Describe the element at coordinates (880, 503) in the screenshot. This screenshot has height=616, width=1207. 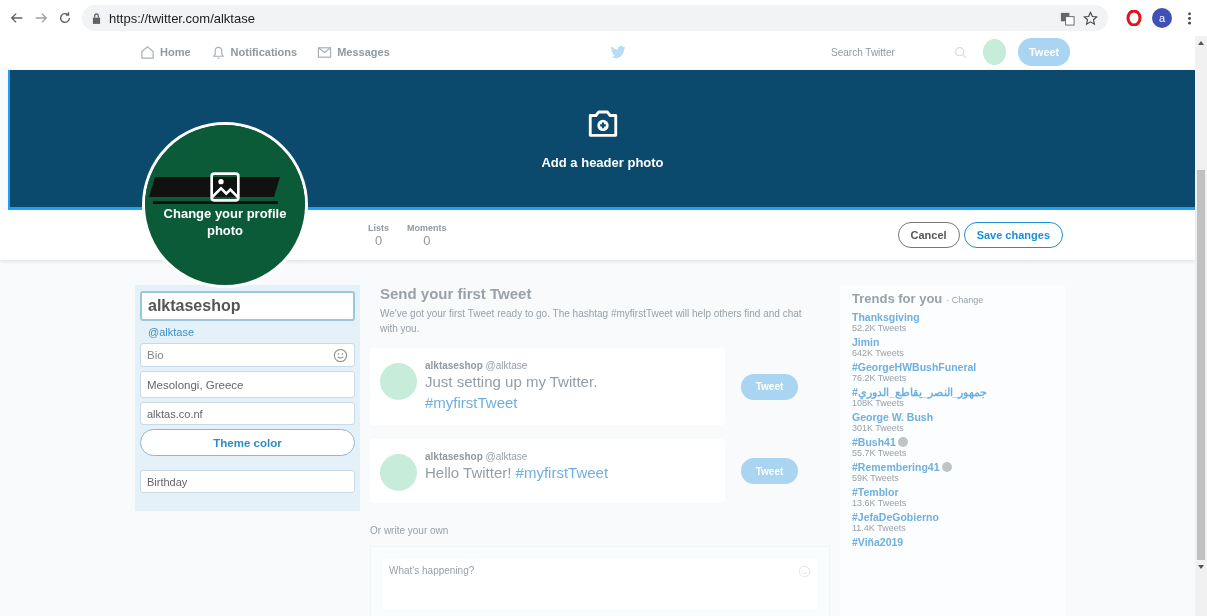
I see `trend-count: 13.6K Tweets` at that location.